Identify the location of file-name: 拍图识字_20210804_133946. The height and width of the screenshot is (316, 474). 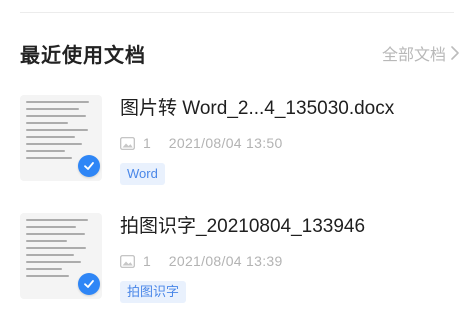
(290, 227).